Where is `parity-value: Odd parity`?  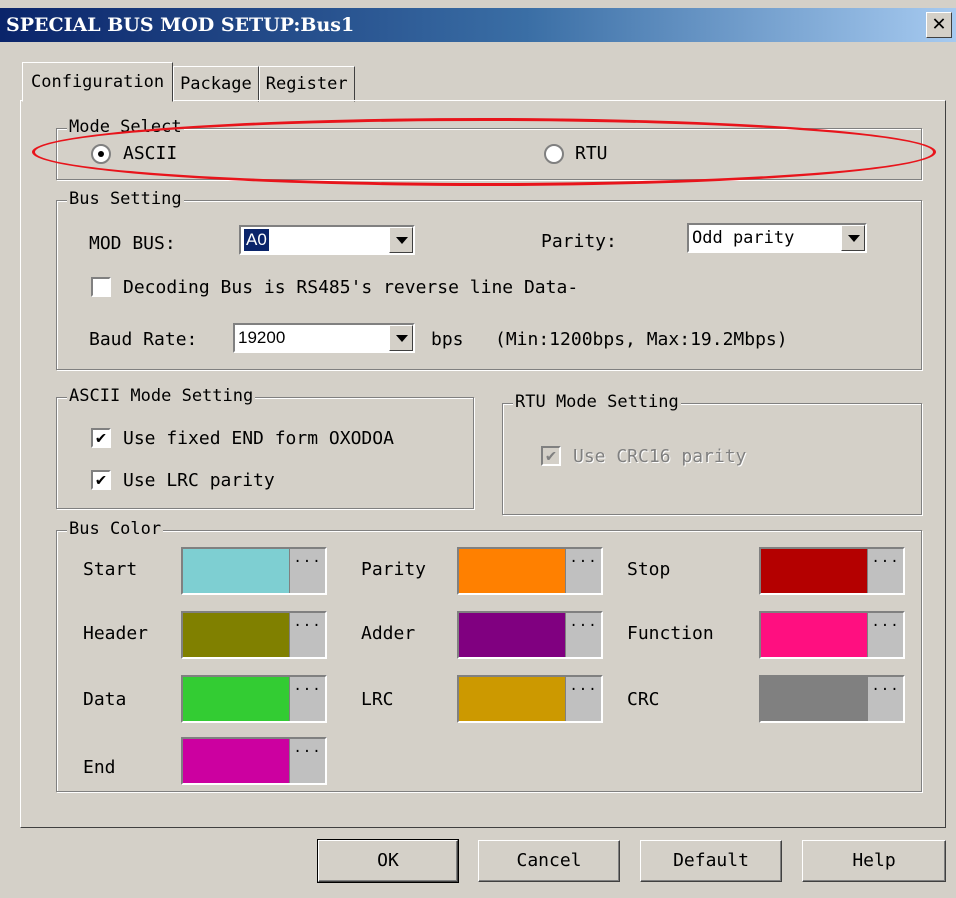 parity-value: Odd parity is located at coordinates (743, 238).